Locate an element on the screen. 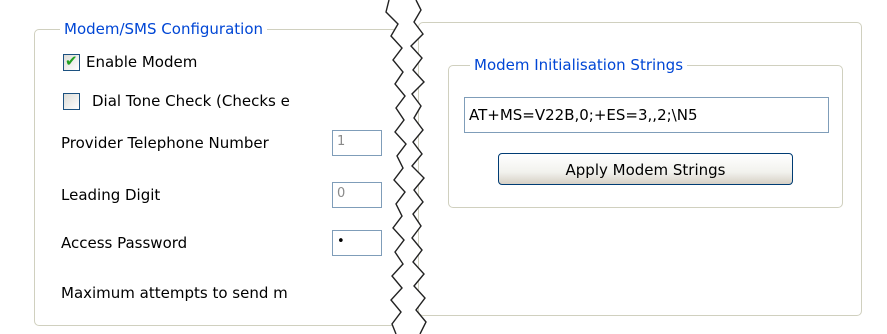 Image resolution: width=887 pixels, height=334 pixels. enable-modem-checkbox: ✔ is located at coordinates (71, 61).